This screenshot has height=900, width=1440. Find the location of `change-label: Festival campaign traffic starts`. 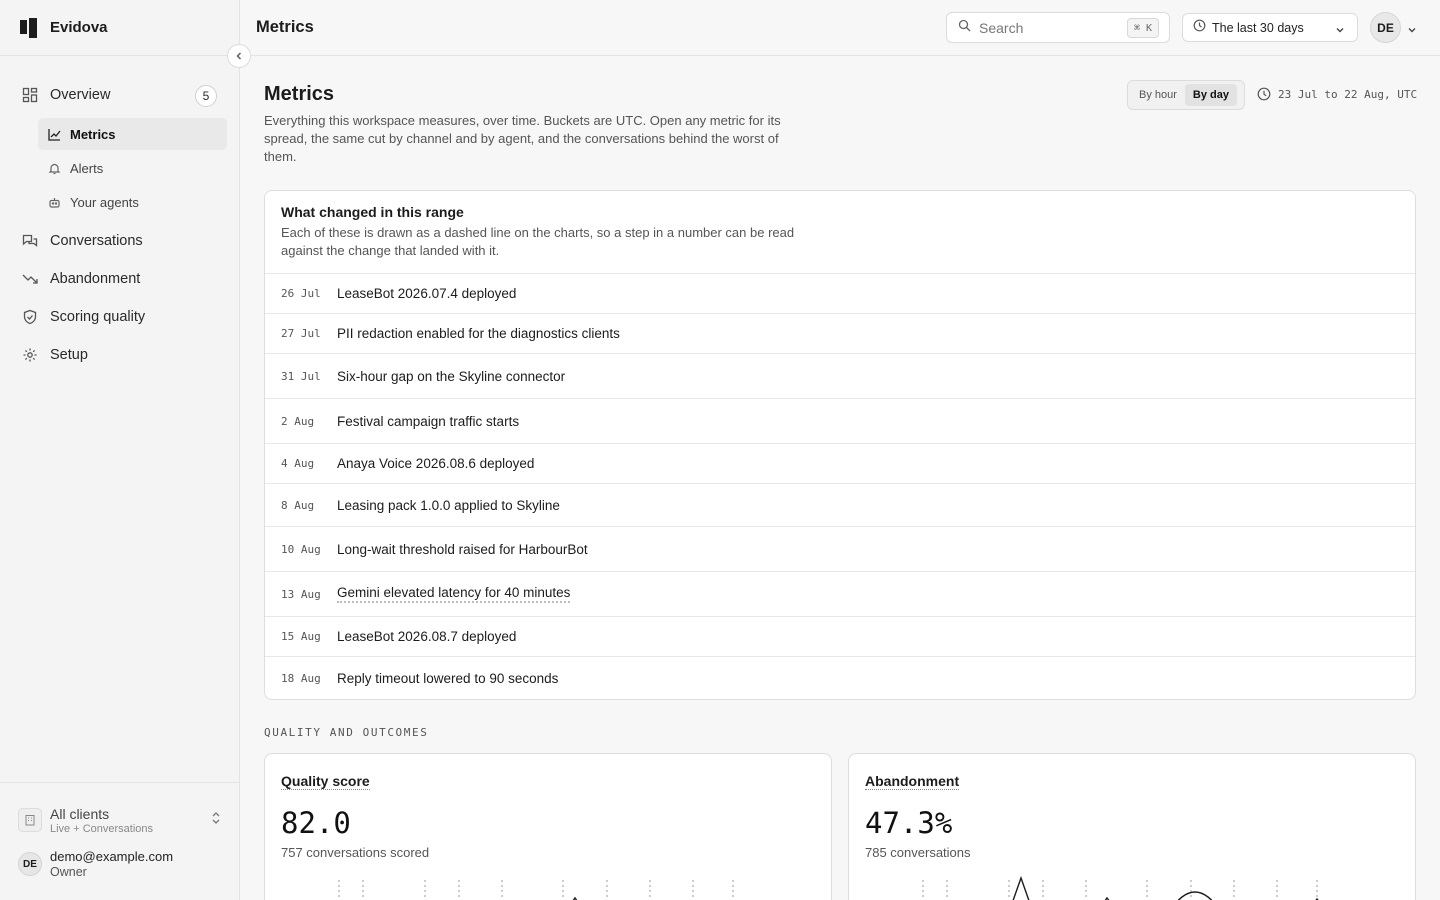

change-label: Festival campaign traffic starts is located at coordinates (428, 421).